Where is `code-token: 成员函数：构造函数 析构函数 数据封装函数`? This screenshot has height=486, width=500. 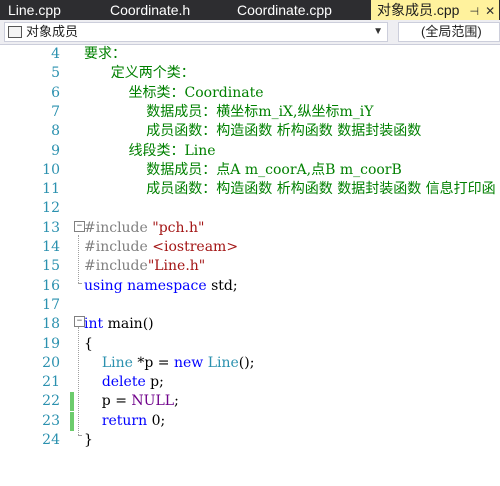
code-token: 成员函数：构造函数 析构函数 数据封装函数 is located at coordinates (253, 131).